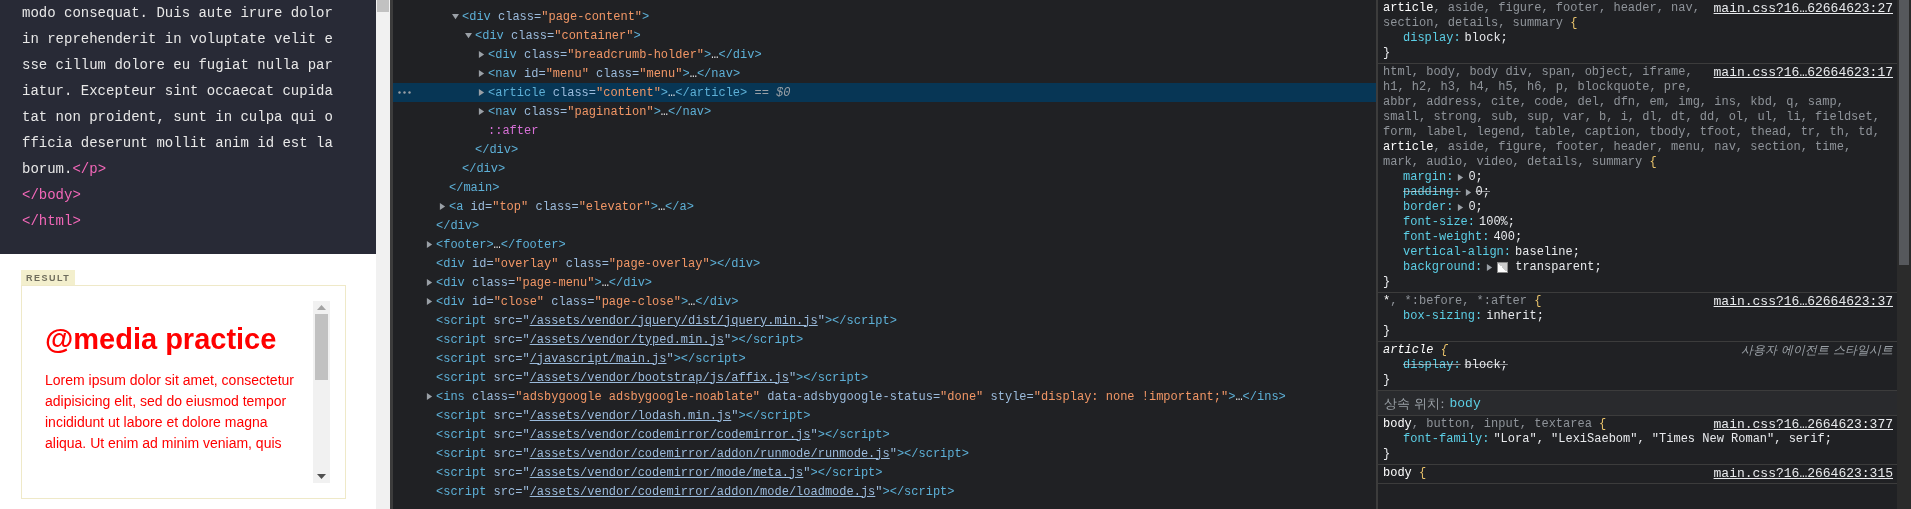 This screenshot has height=509, width=1911. What do you see at coordinates (1638, 38) in the screenshot?
I see `css-declaration: display: block;` at bounding box center [1638, 38].